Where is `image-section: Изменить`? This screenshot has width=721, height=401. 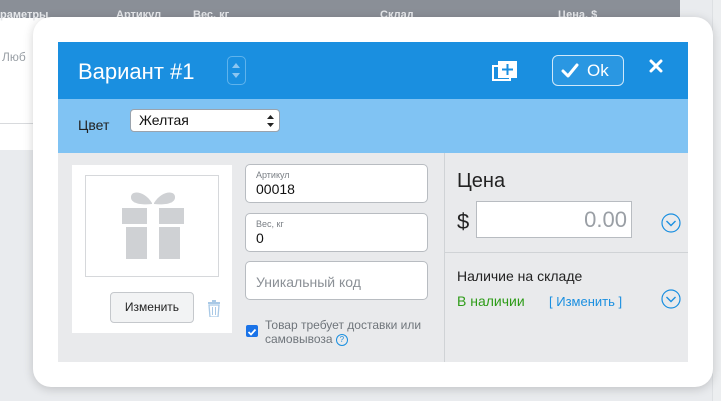
image-section: Изменить is located at coordinates (152, 249).